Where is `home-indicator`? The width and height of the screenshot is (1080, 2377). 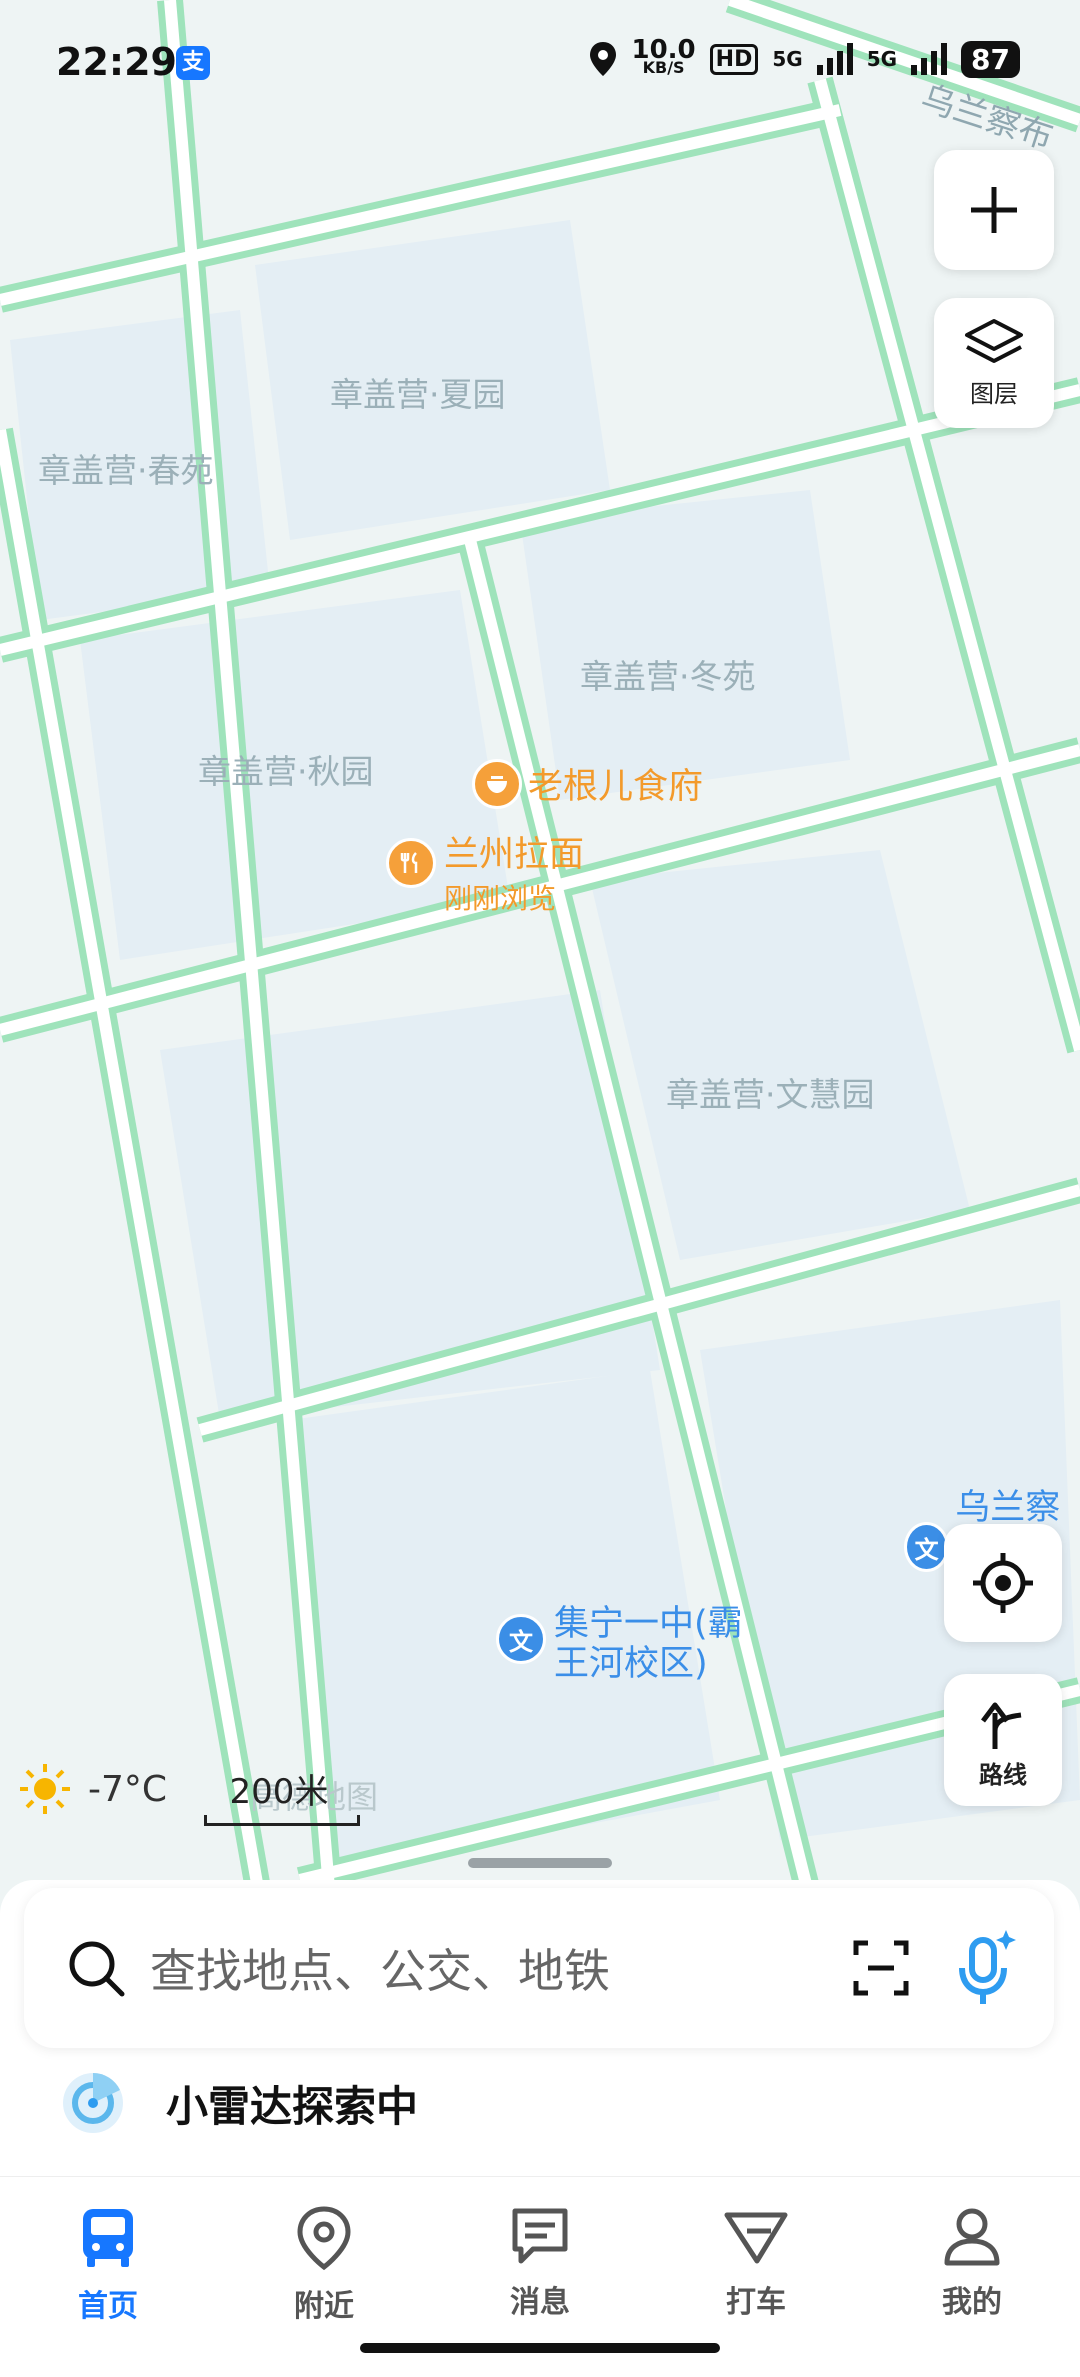 home-indicator is located at coordinates (540, 2348).